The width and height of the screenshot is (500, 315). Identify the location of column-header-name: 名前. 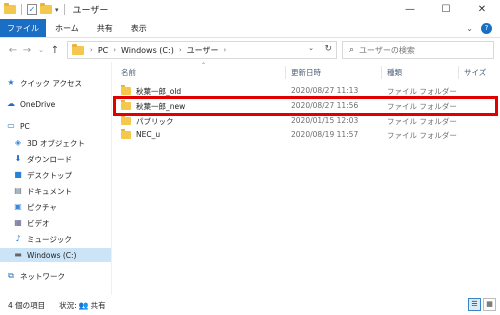
(201, 72).